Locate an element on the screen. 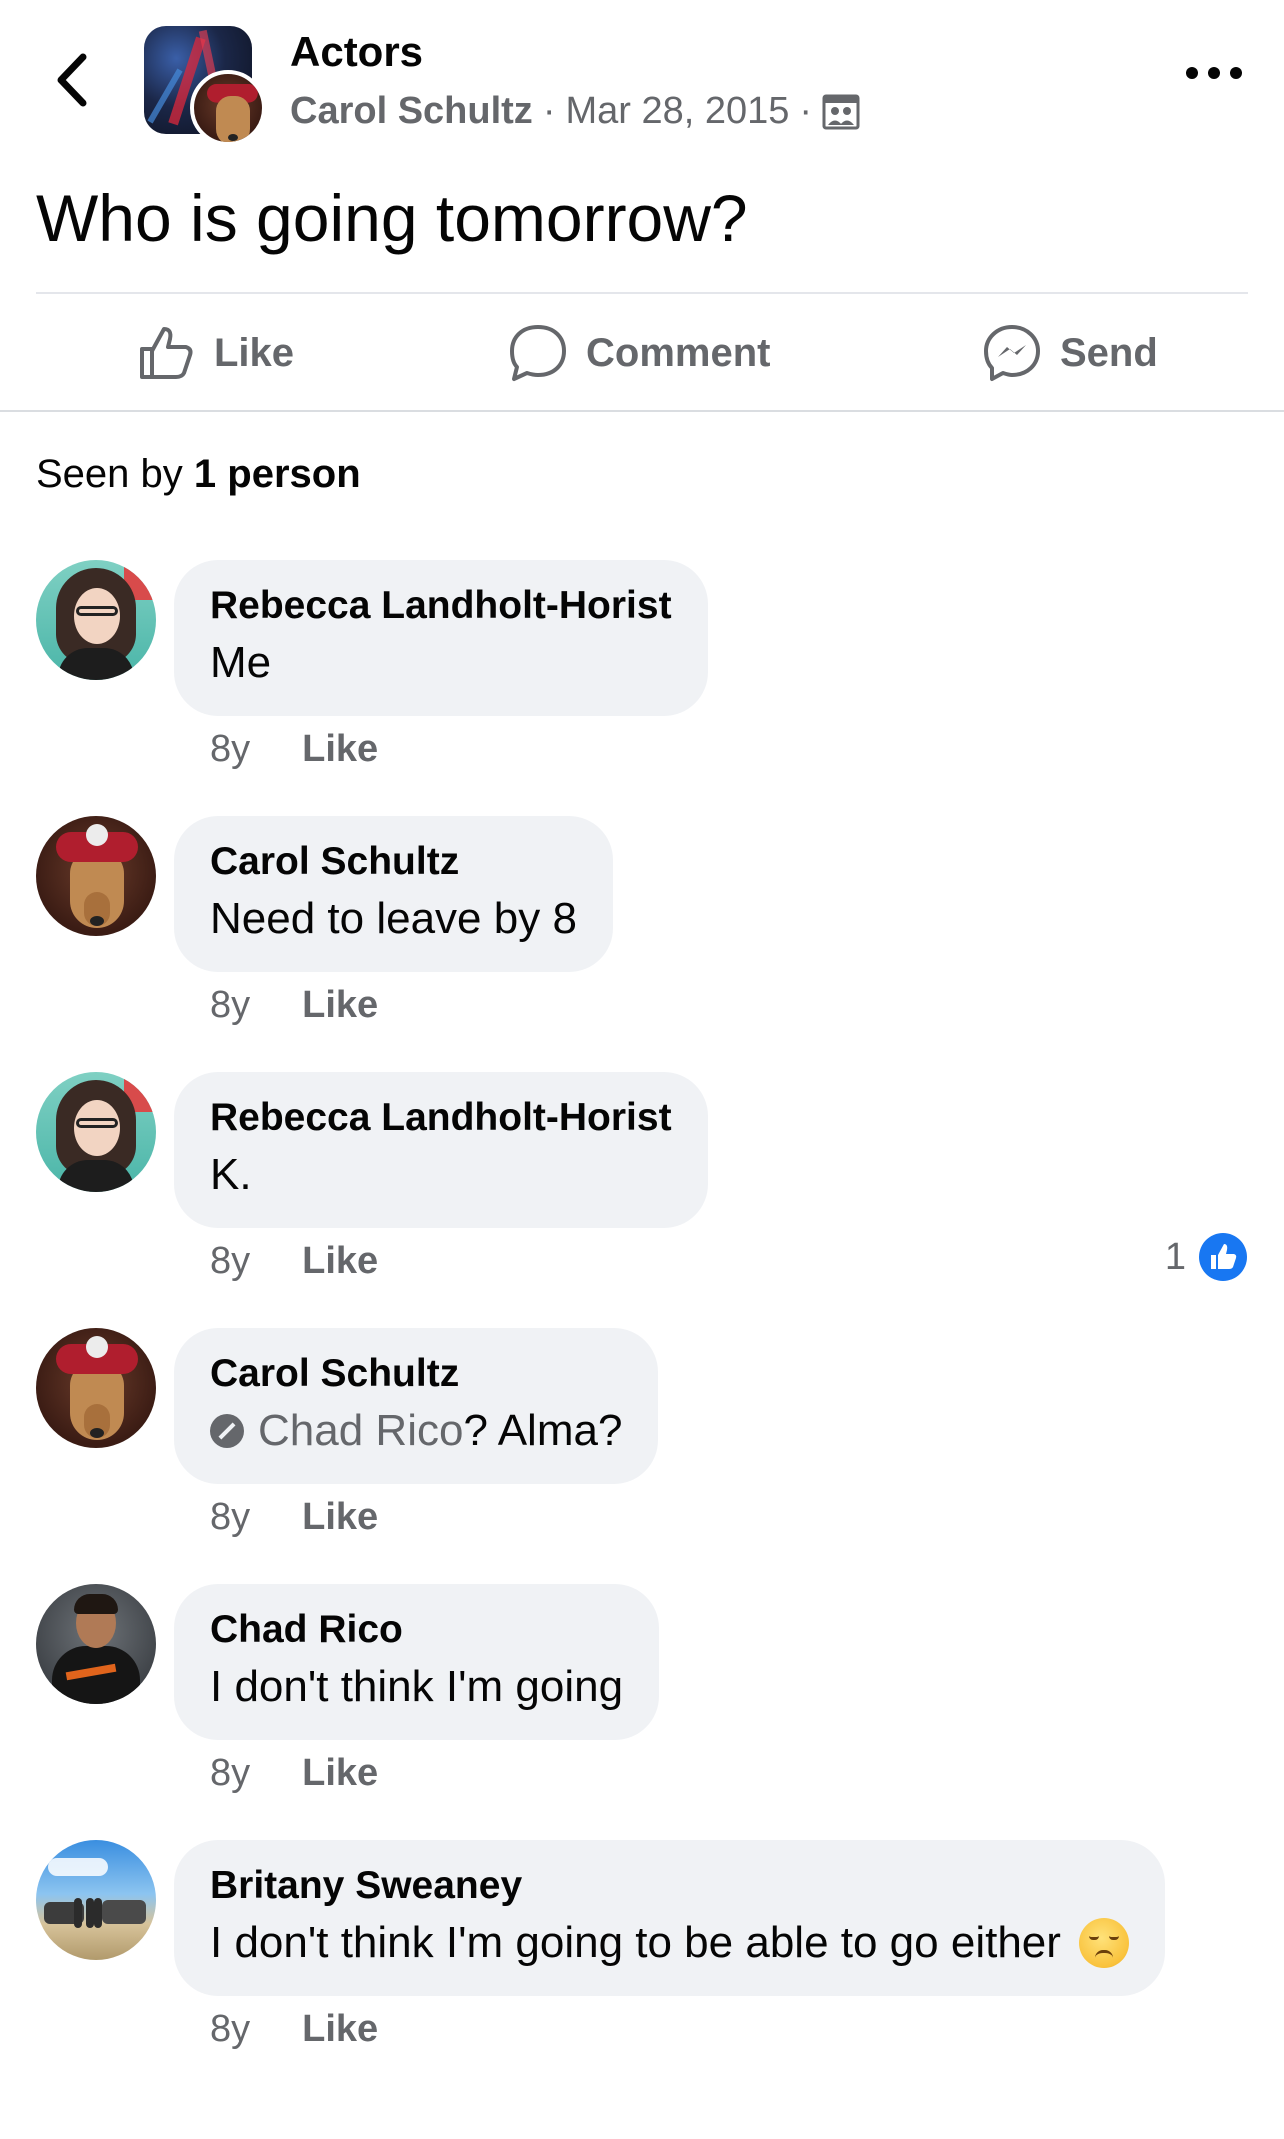 The image size is (1284, 2139). mention-link: Chad Rico is located at coordinates (360, 1431).